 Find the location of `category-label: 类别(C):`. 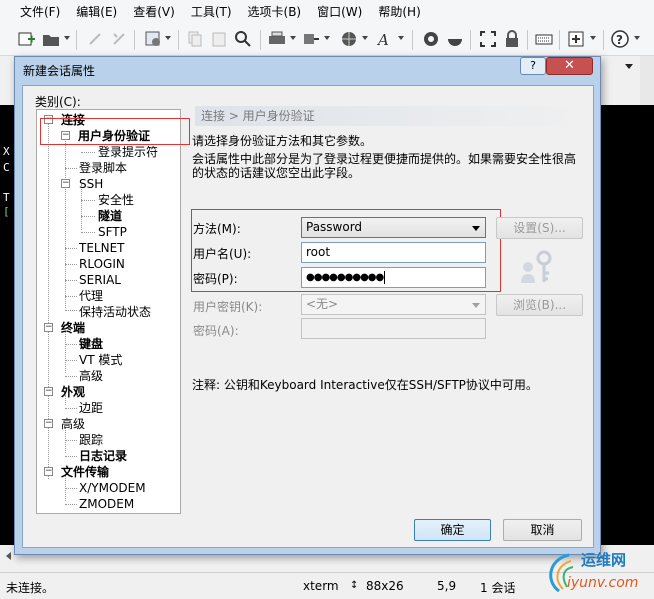

category-label: 类别(C): is located at coordinates (58, 102).